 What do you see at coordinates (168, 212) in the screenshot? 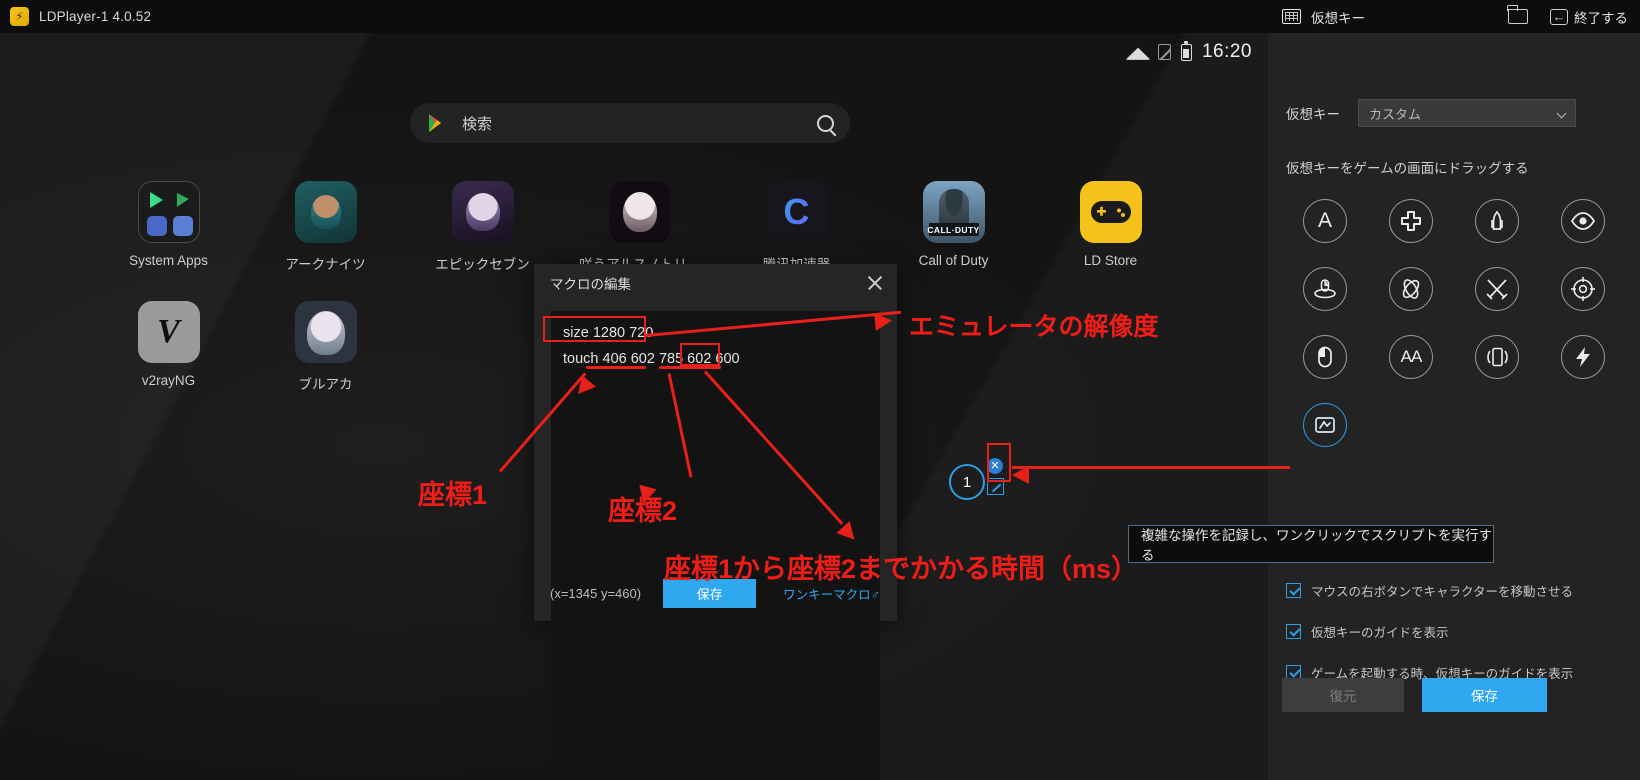
I see `system-apps-icon` at bounding box center [168, 212].